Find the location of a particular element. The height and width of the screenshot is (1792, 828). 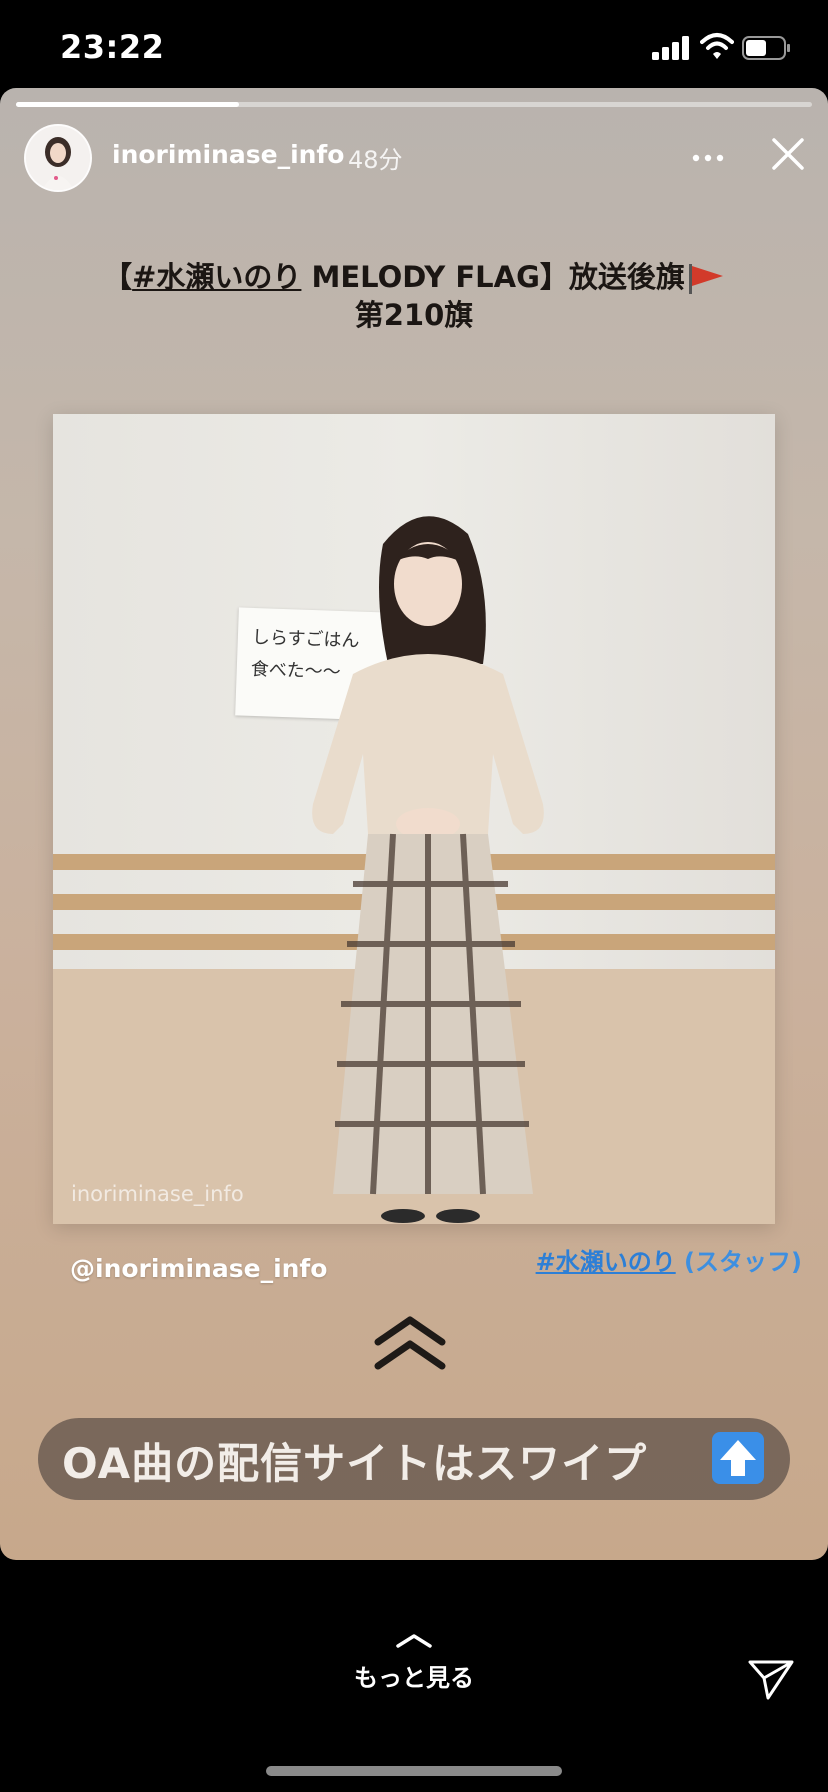

mention-sticker: @inoriminase_info is located at coordinates (198, 1268).